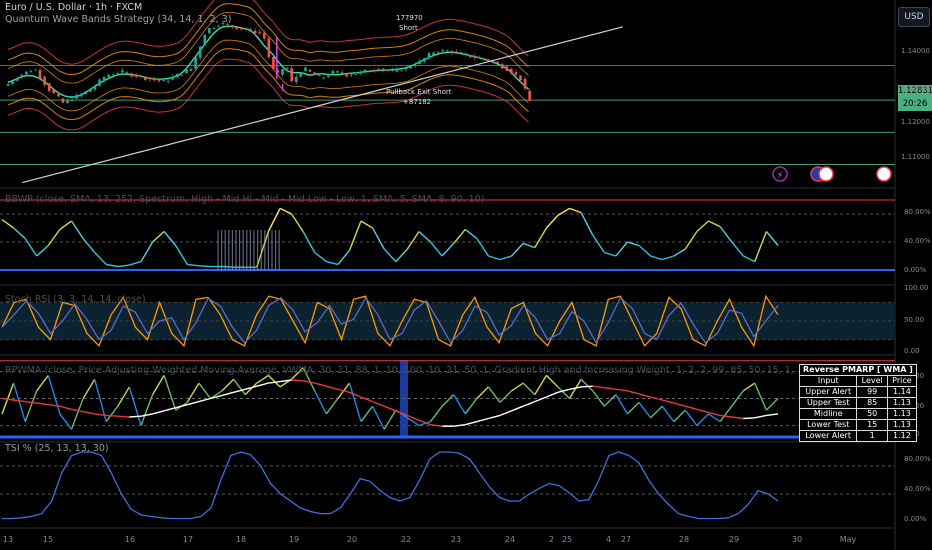 This screenshot has height=550, width=932. Describe the element at coordinates (567, 539) in the screenshot. I see `date-label: 25` at that location.